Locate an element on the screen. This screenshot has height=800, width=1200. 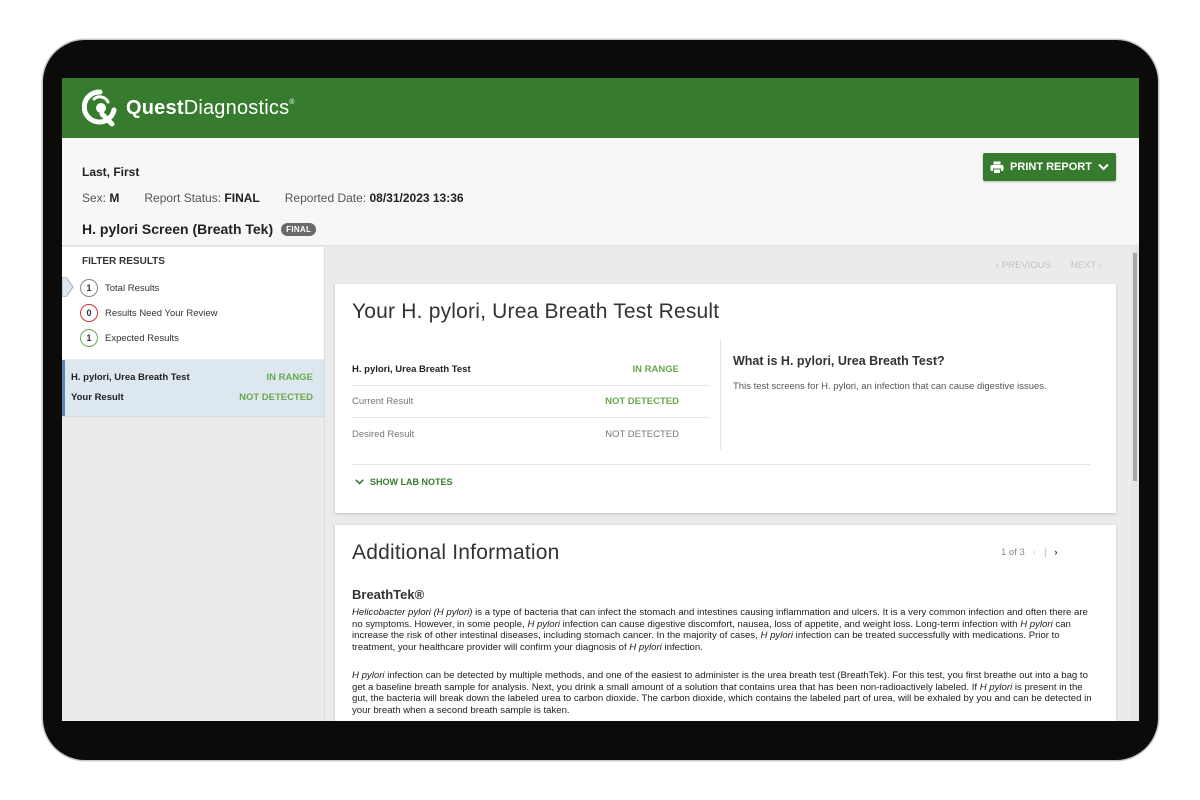
result-item-test-name: H. pylori, Urea Breath Test is located at coordinates (130, 377).